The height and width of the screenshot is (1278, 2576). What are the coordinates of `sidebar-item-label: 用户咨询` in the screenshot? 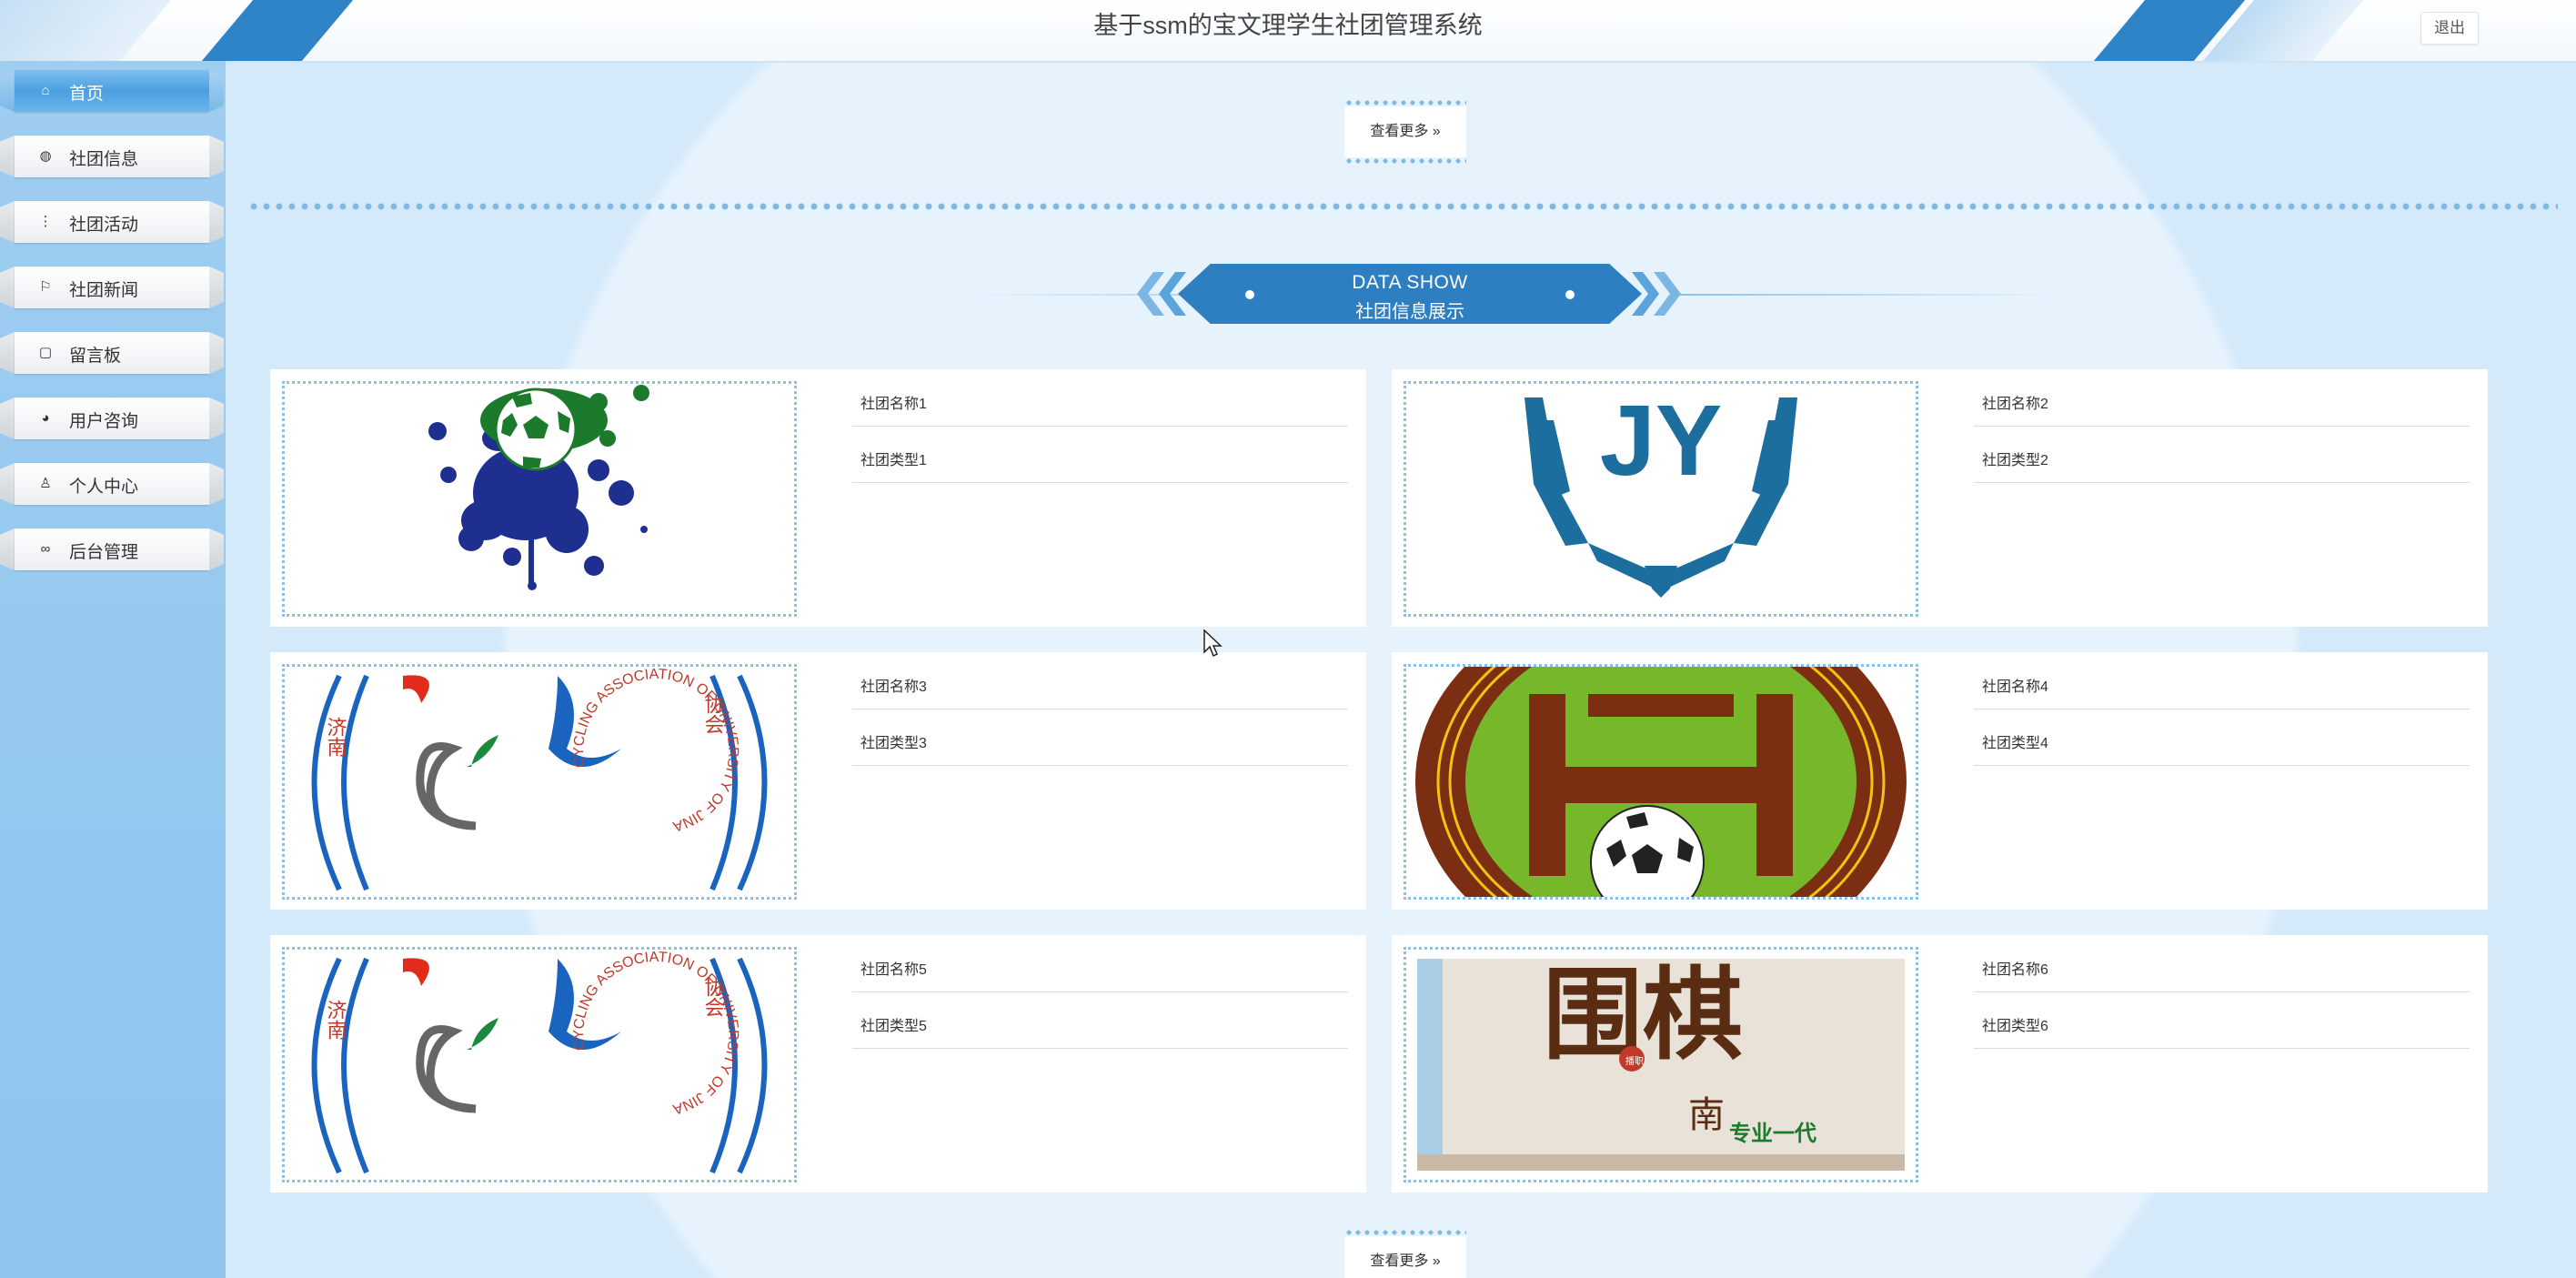 It's located at (104, 421).